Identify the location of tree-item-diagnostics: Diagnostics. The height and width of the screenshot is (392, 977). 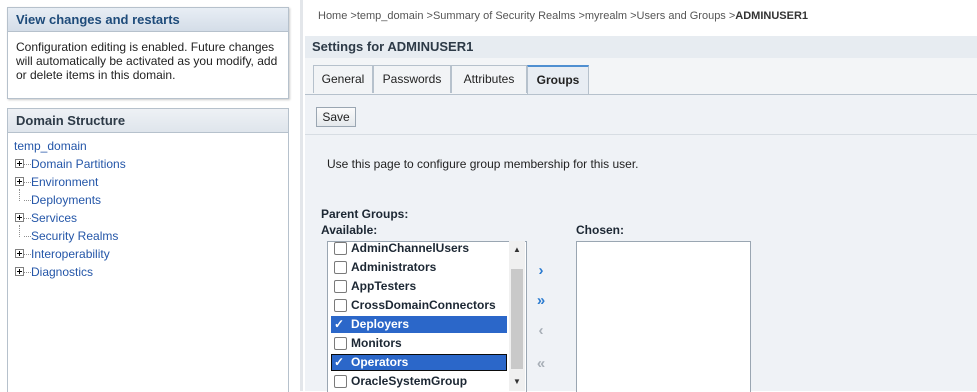
(151, 272).